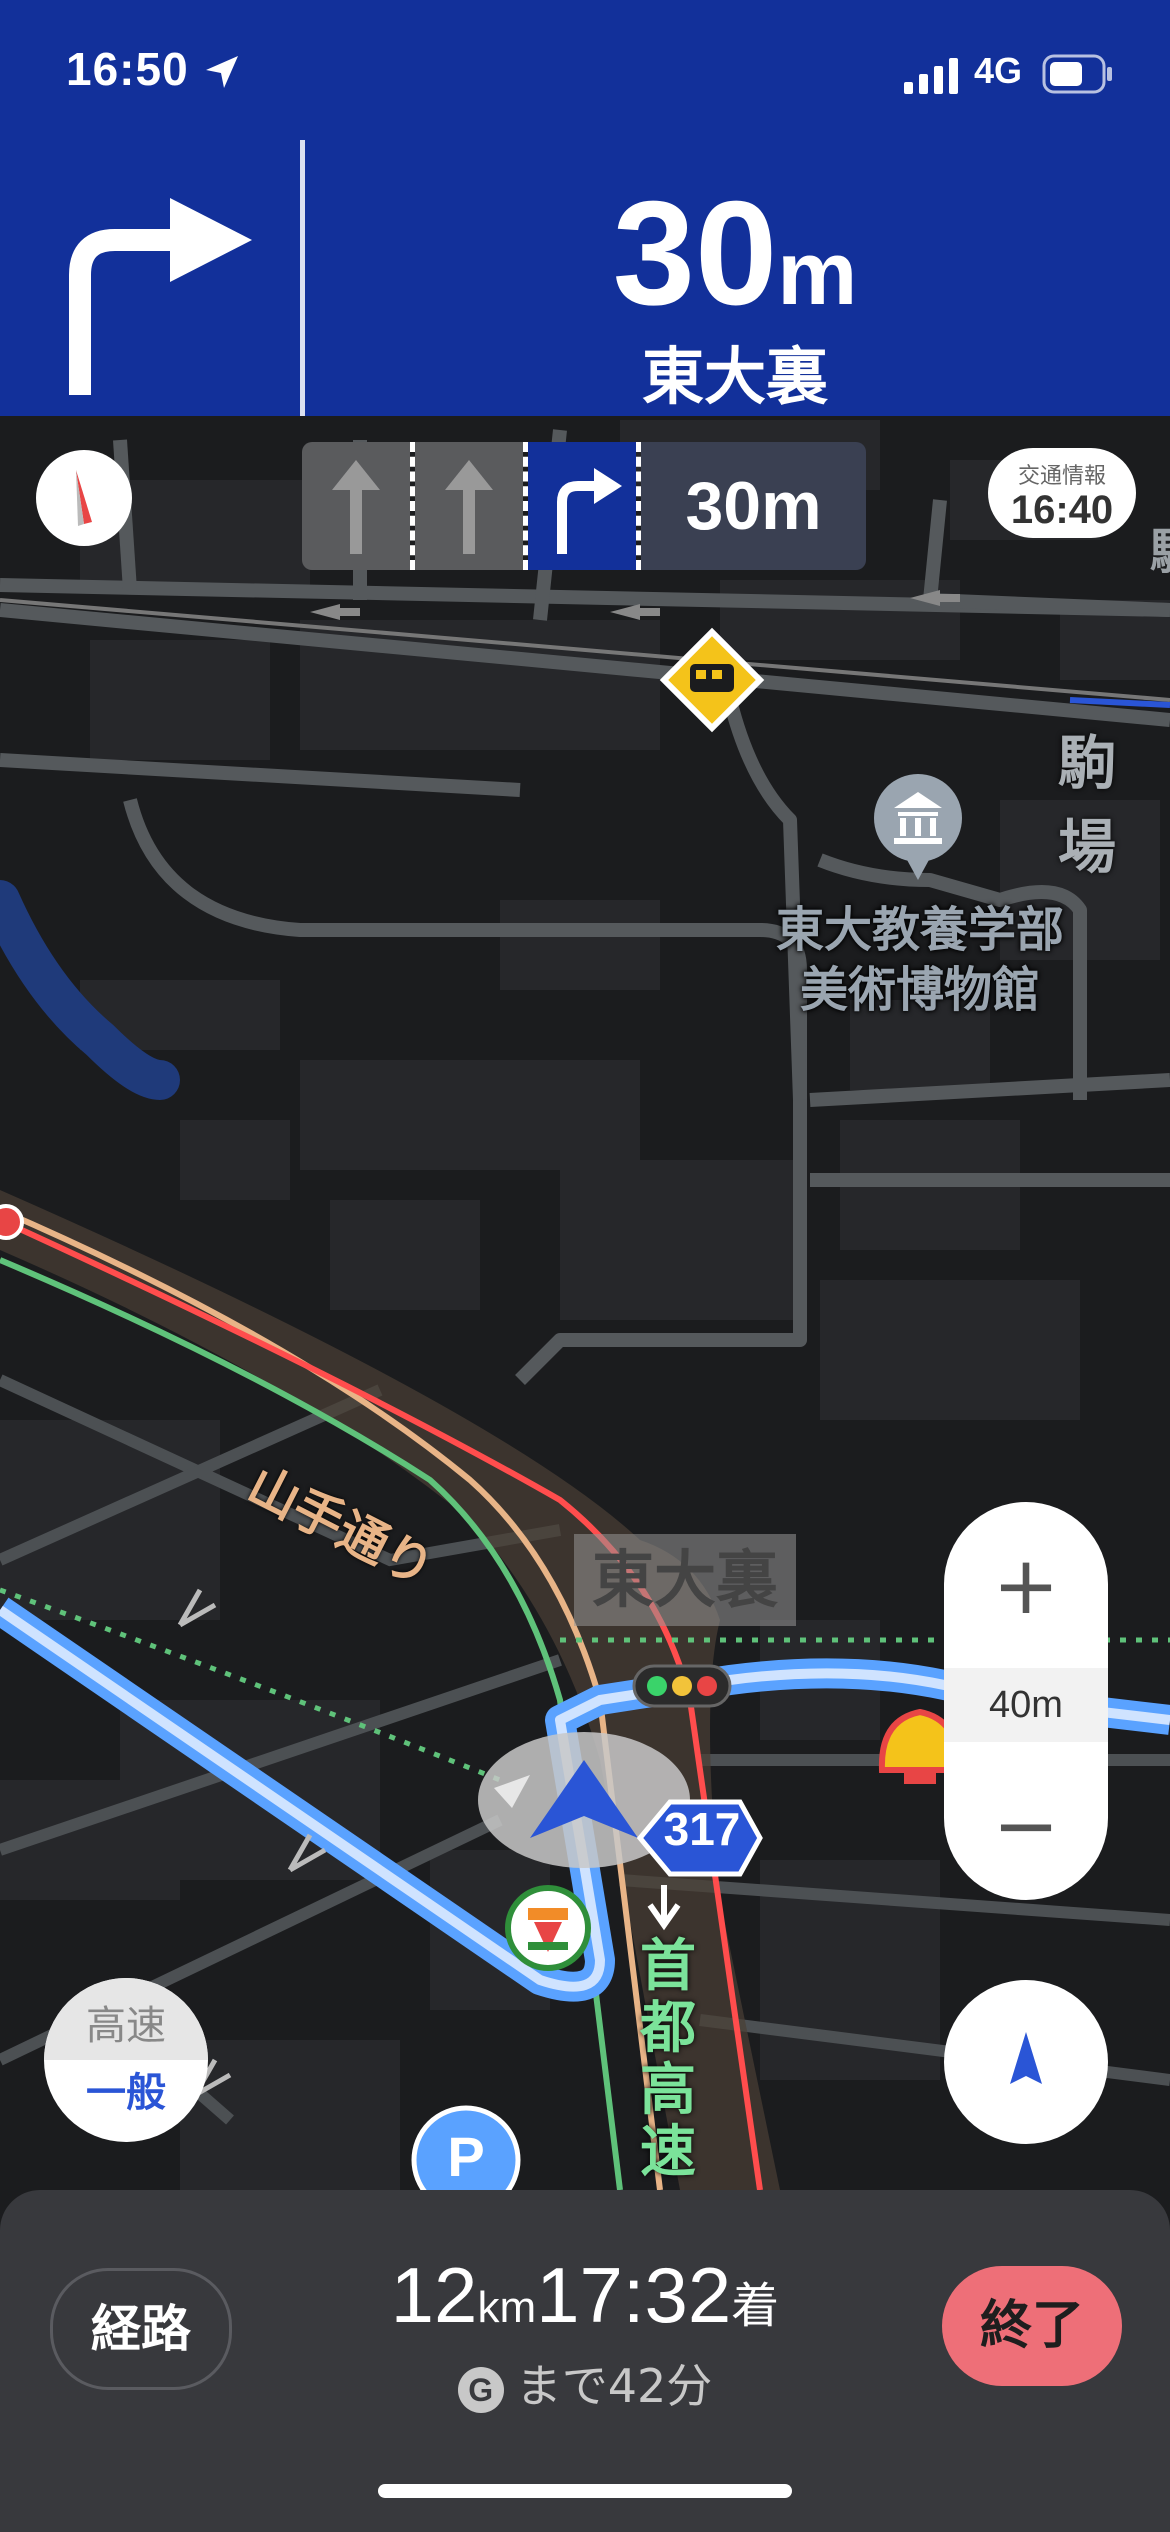 Image resolution: width=1170 pixels, height=2532 pixels. I want to click on recenter-button, so click(1026, 2062).